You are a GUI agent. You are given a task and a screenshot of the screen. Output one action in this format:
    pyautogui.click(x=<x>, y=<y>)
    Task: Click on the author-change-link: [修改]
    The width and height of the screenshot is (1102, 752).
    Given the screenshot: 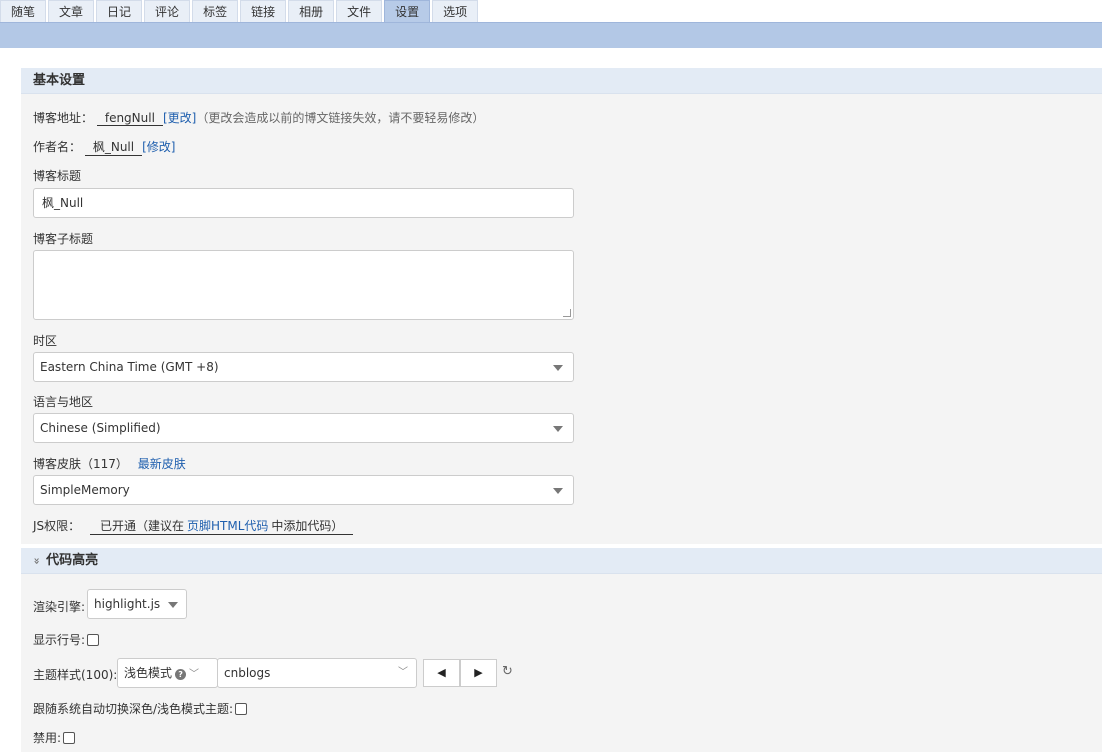 What is the action you would take?
    pyautogui.click(x=158, y=147)
    